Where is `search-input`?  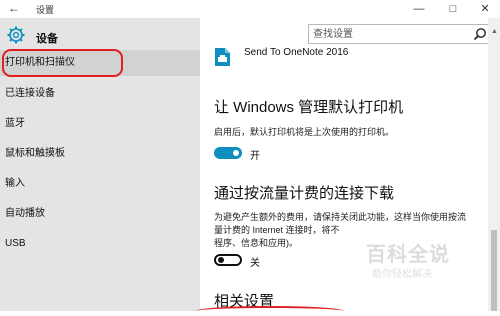 search-input is located at coordinates (388, 34).